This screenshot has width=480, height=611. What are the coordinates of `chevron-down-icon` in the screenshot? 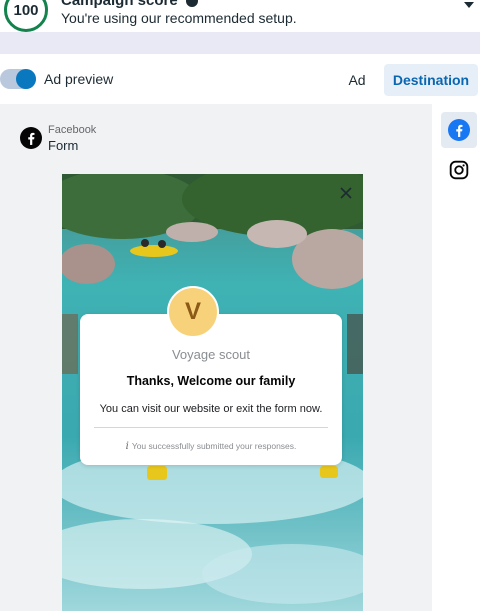 It's located at (469, 5).